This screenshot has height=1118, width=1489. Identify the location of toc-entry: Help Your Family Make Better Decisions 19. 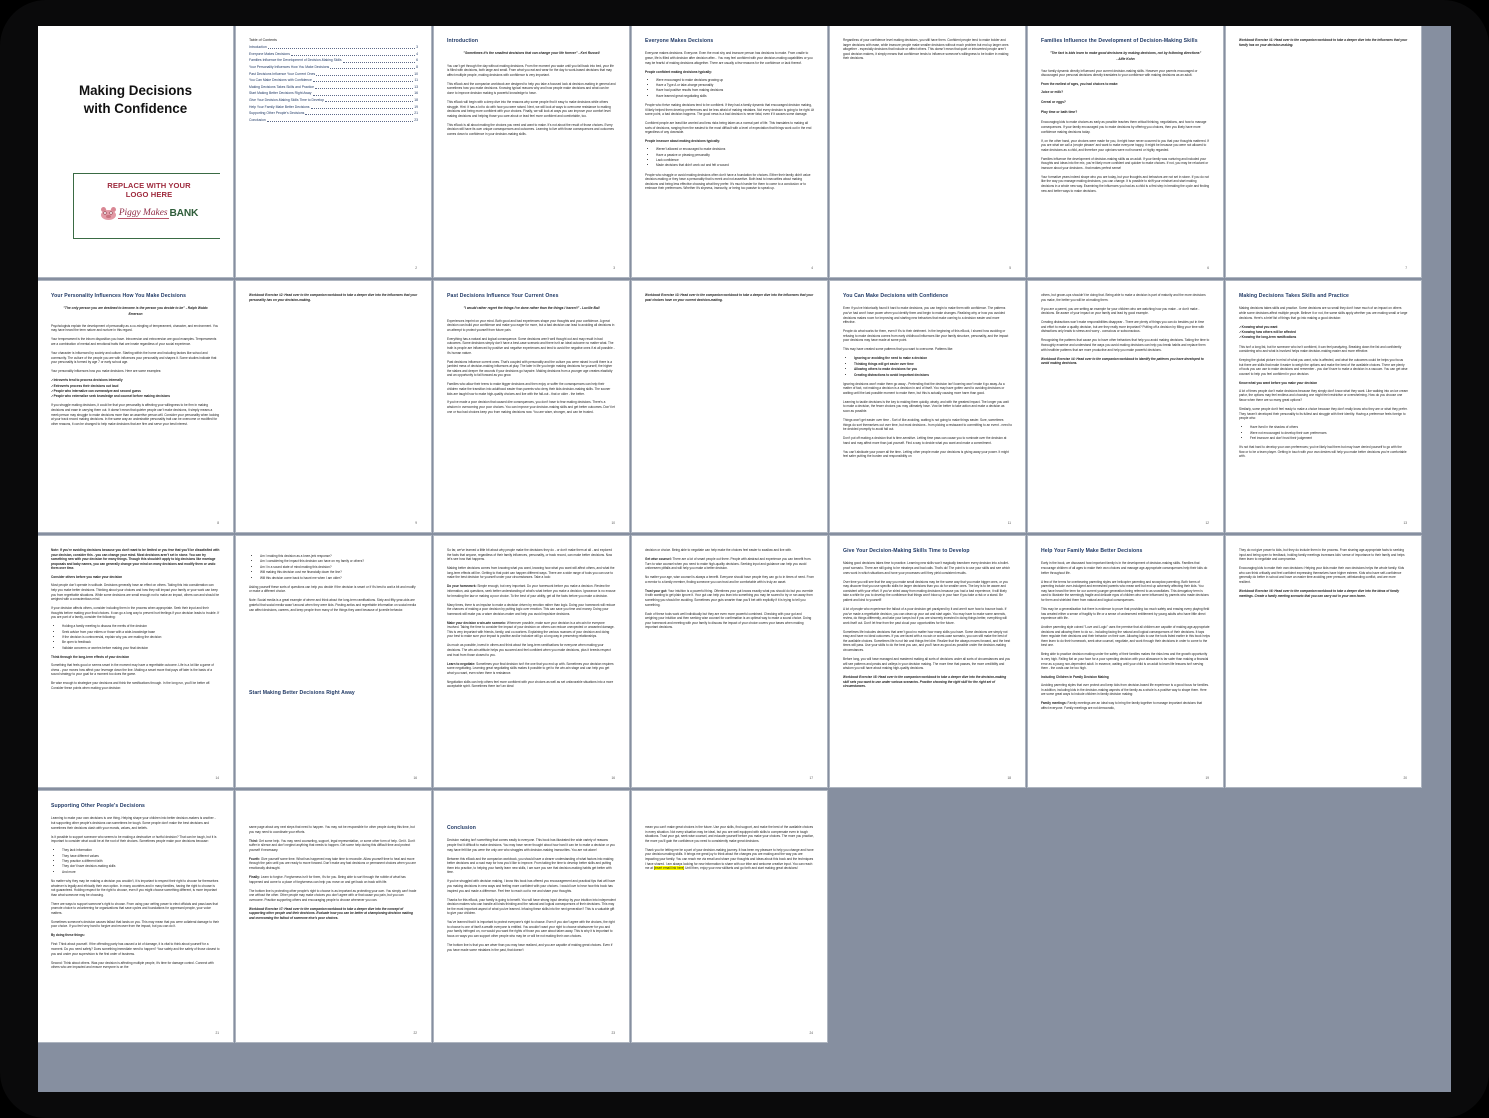
(333, 107).